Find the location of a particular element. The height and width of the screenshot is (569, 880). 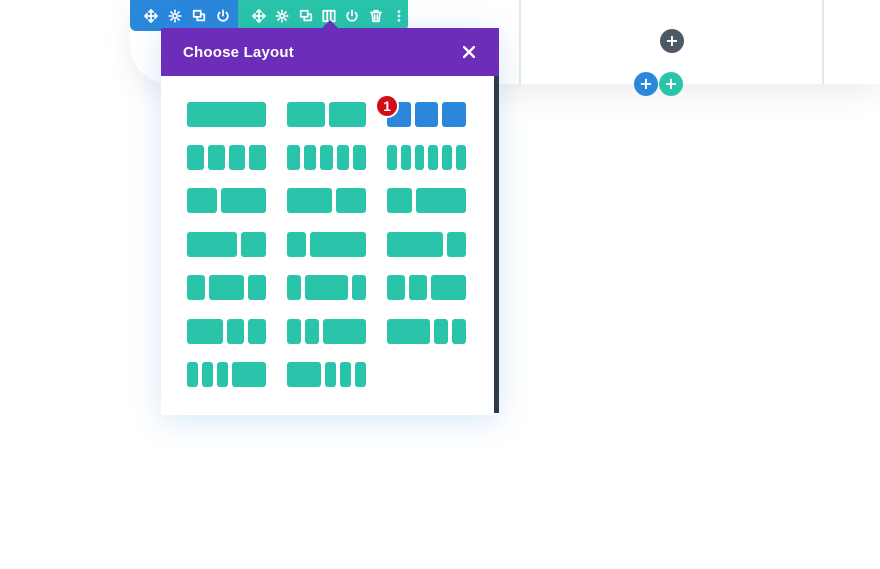

close-icon is located at coordinates (469, 52).